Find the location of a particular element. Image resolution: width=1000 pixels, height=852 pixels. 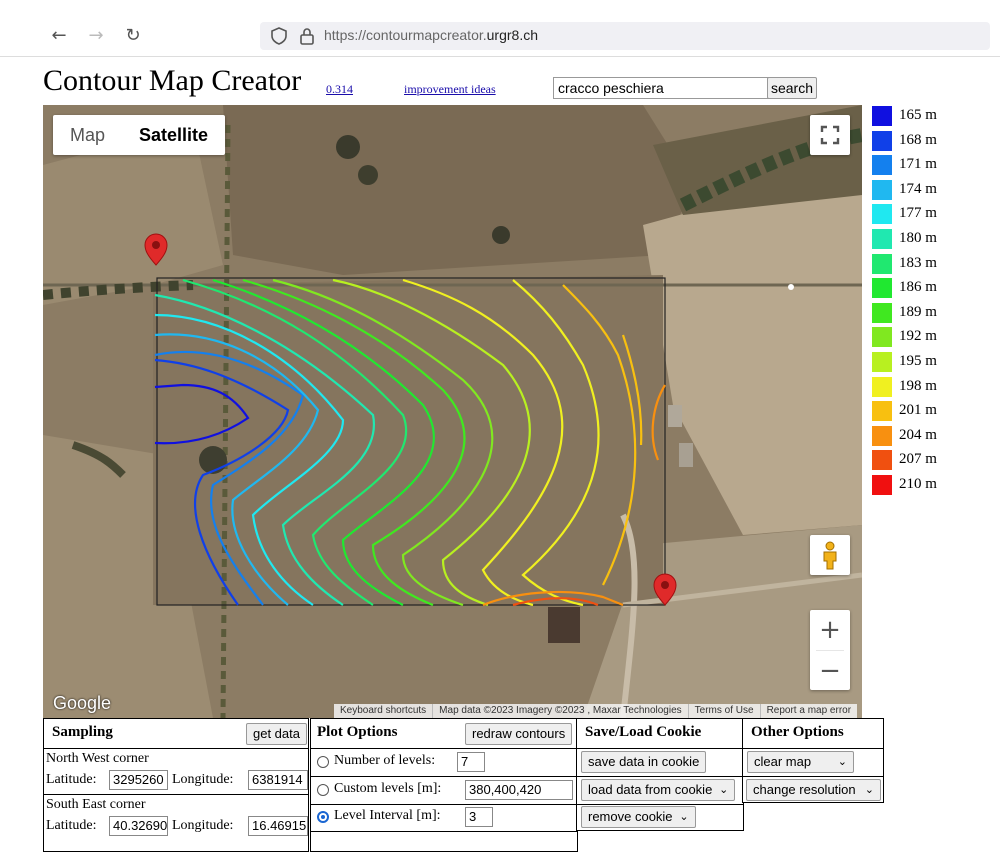

legend-label: 210 m is located at coordinates (918, 483).